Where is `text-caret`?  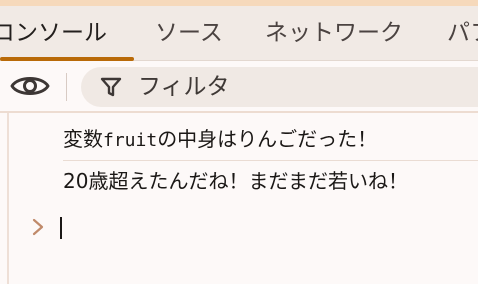 text-caret is located at coordinates (61, 228).